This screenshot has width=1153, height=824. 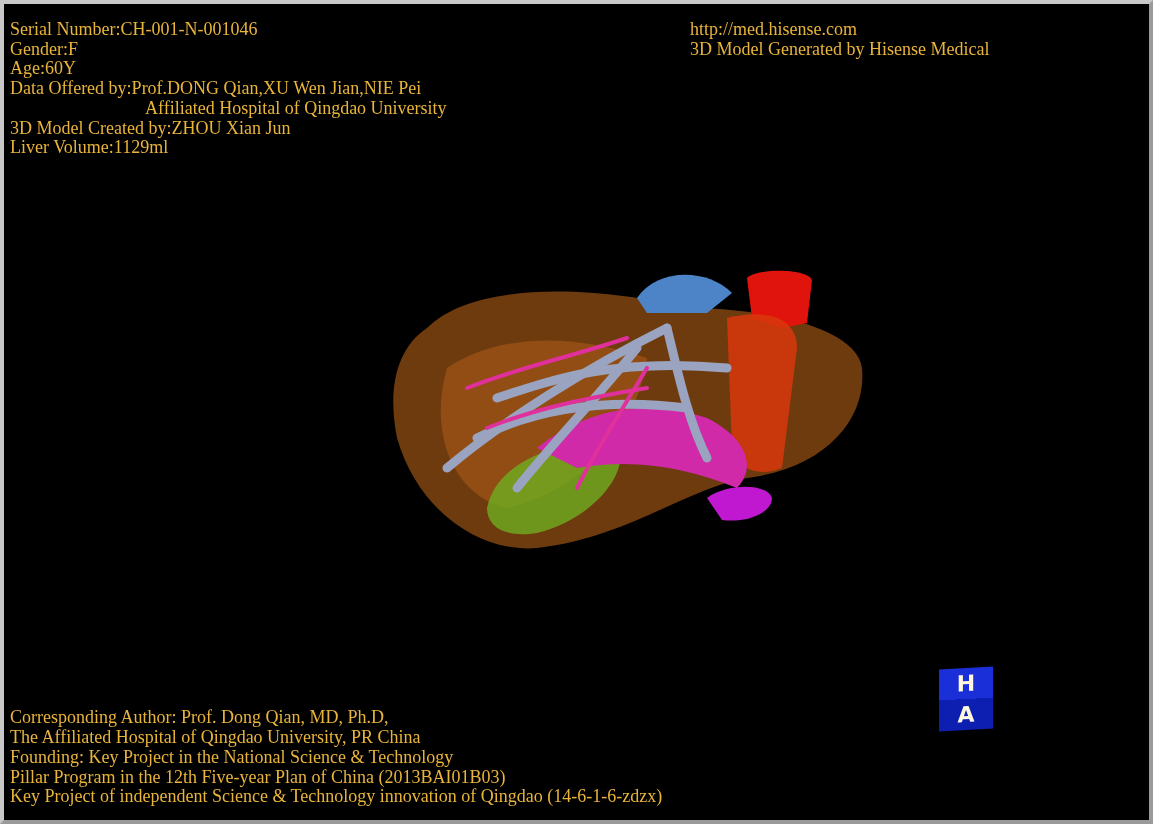 I want to click on cube-face-letter: H, so click(x=966, y=683).